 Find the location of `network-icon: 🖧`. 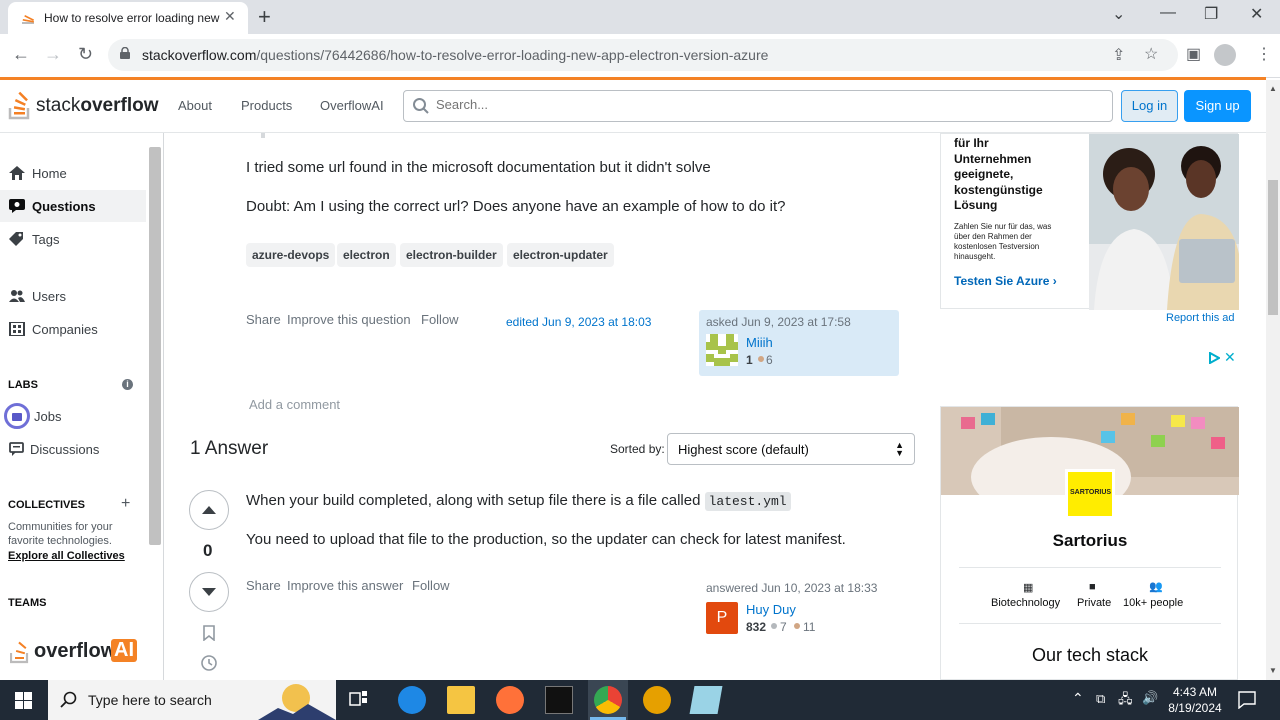

network-icon: 🖧 is located at coordinates (1125, 701).